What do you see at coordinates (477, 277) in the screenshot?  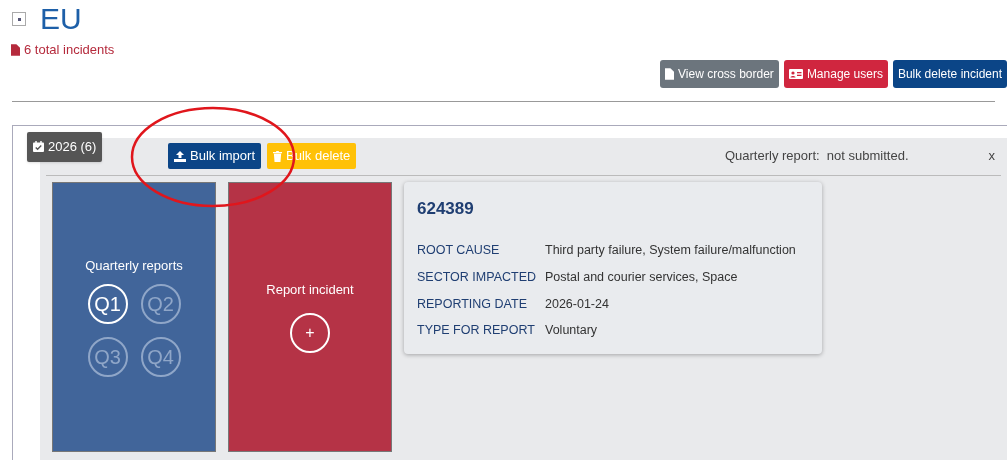 I see `field-label: SECTOR IMPACTED` at bounding box center [477, 277].